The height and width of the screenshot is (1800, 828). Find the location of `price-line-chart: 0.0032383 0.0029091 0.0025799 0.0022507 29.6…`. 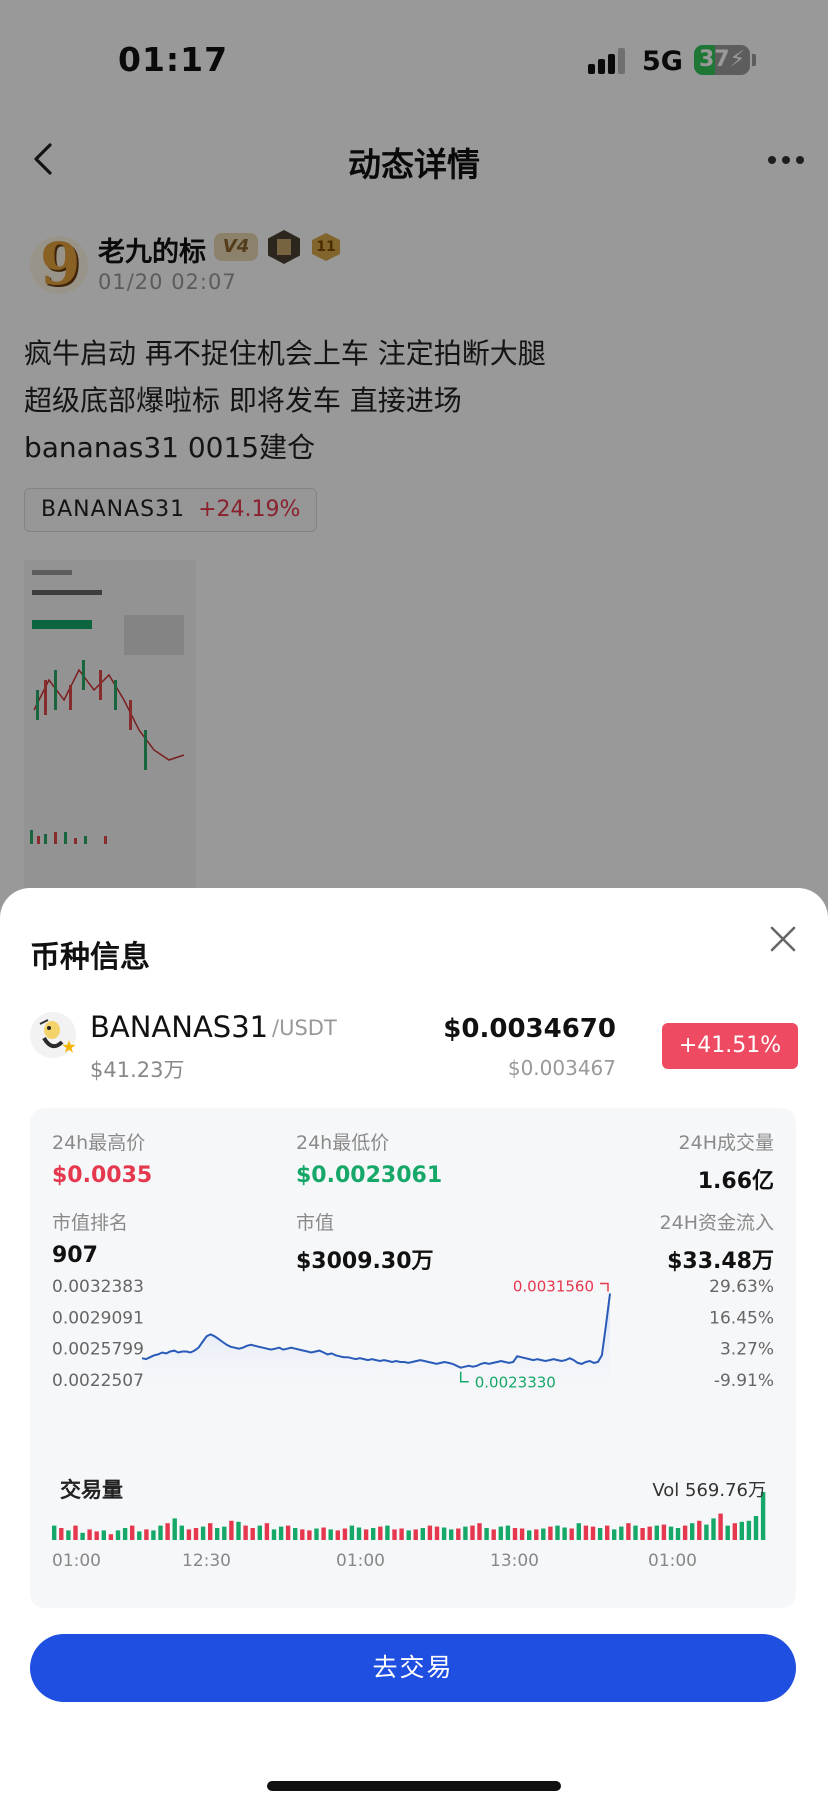

price-line-chart: 0.0032383 0.0029091 0.0025799 0.0022507 29.6… is located at coordinates (413, 1424).